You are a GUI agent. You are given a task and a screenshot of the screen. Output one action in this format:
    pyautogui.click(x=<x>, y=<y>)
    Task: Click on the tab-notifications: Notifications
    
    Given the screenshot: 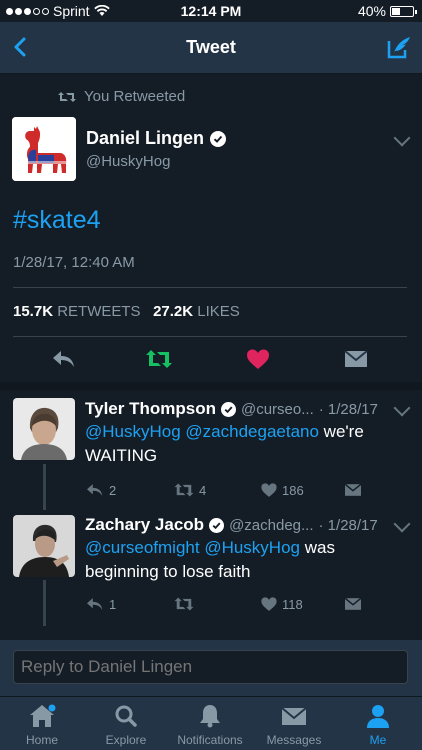 What is the action you would take?
    pyautogui.click(x=210, y=725)
    